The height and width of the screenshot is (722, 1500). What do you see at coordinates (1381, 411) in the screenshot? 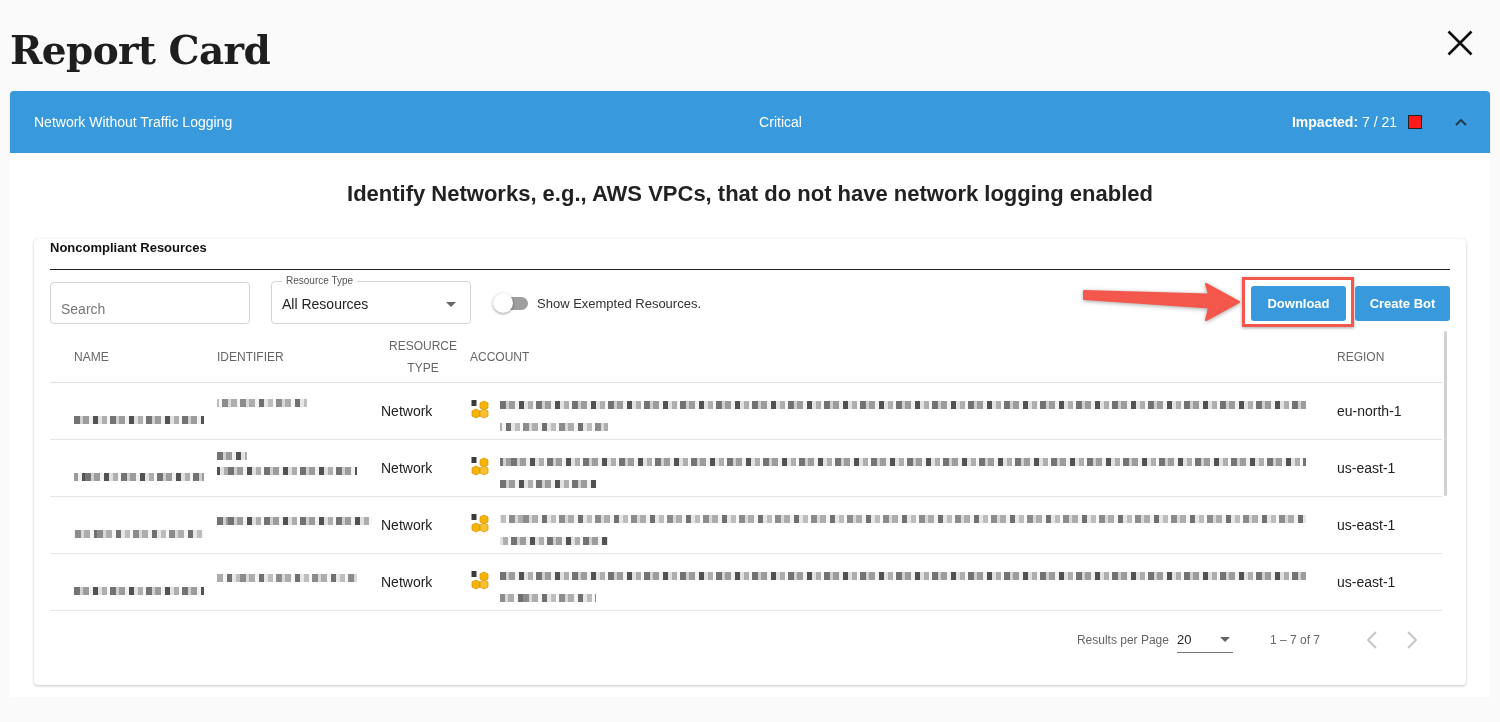
I see `table-cell: eu-north-1` at bounding box center [1381, 411].